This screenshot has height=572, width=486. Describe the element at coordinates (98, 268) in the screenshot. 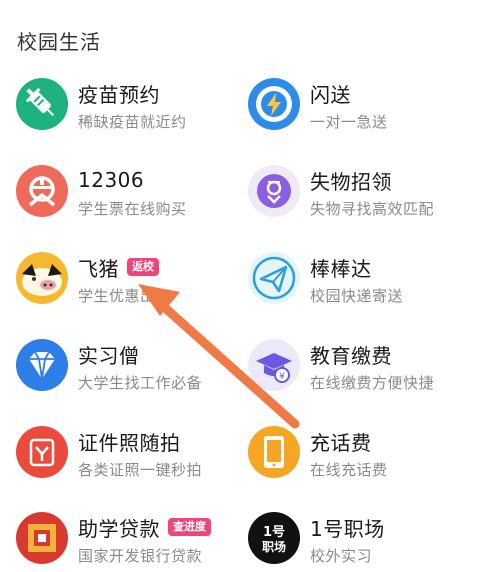

I see `service-title: 飞猪` at that location.